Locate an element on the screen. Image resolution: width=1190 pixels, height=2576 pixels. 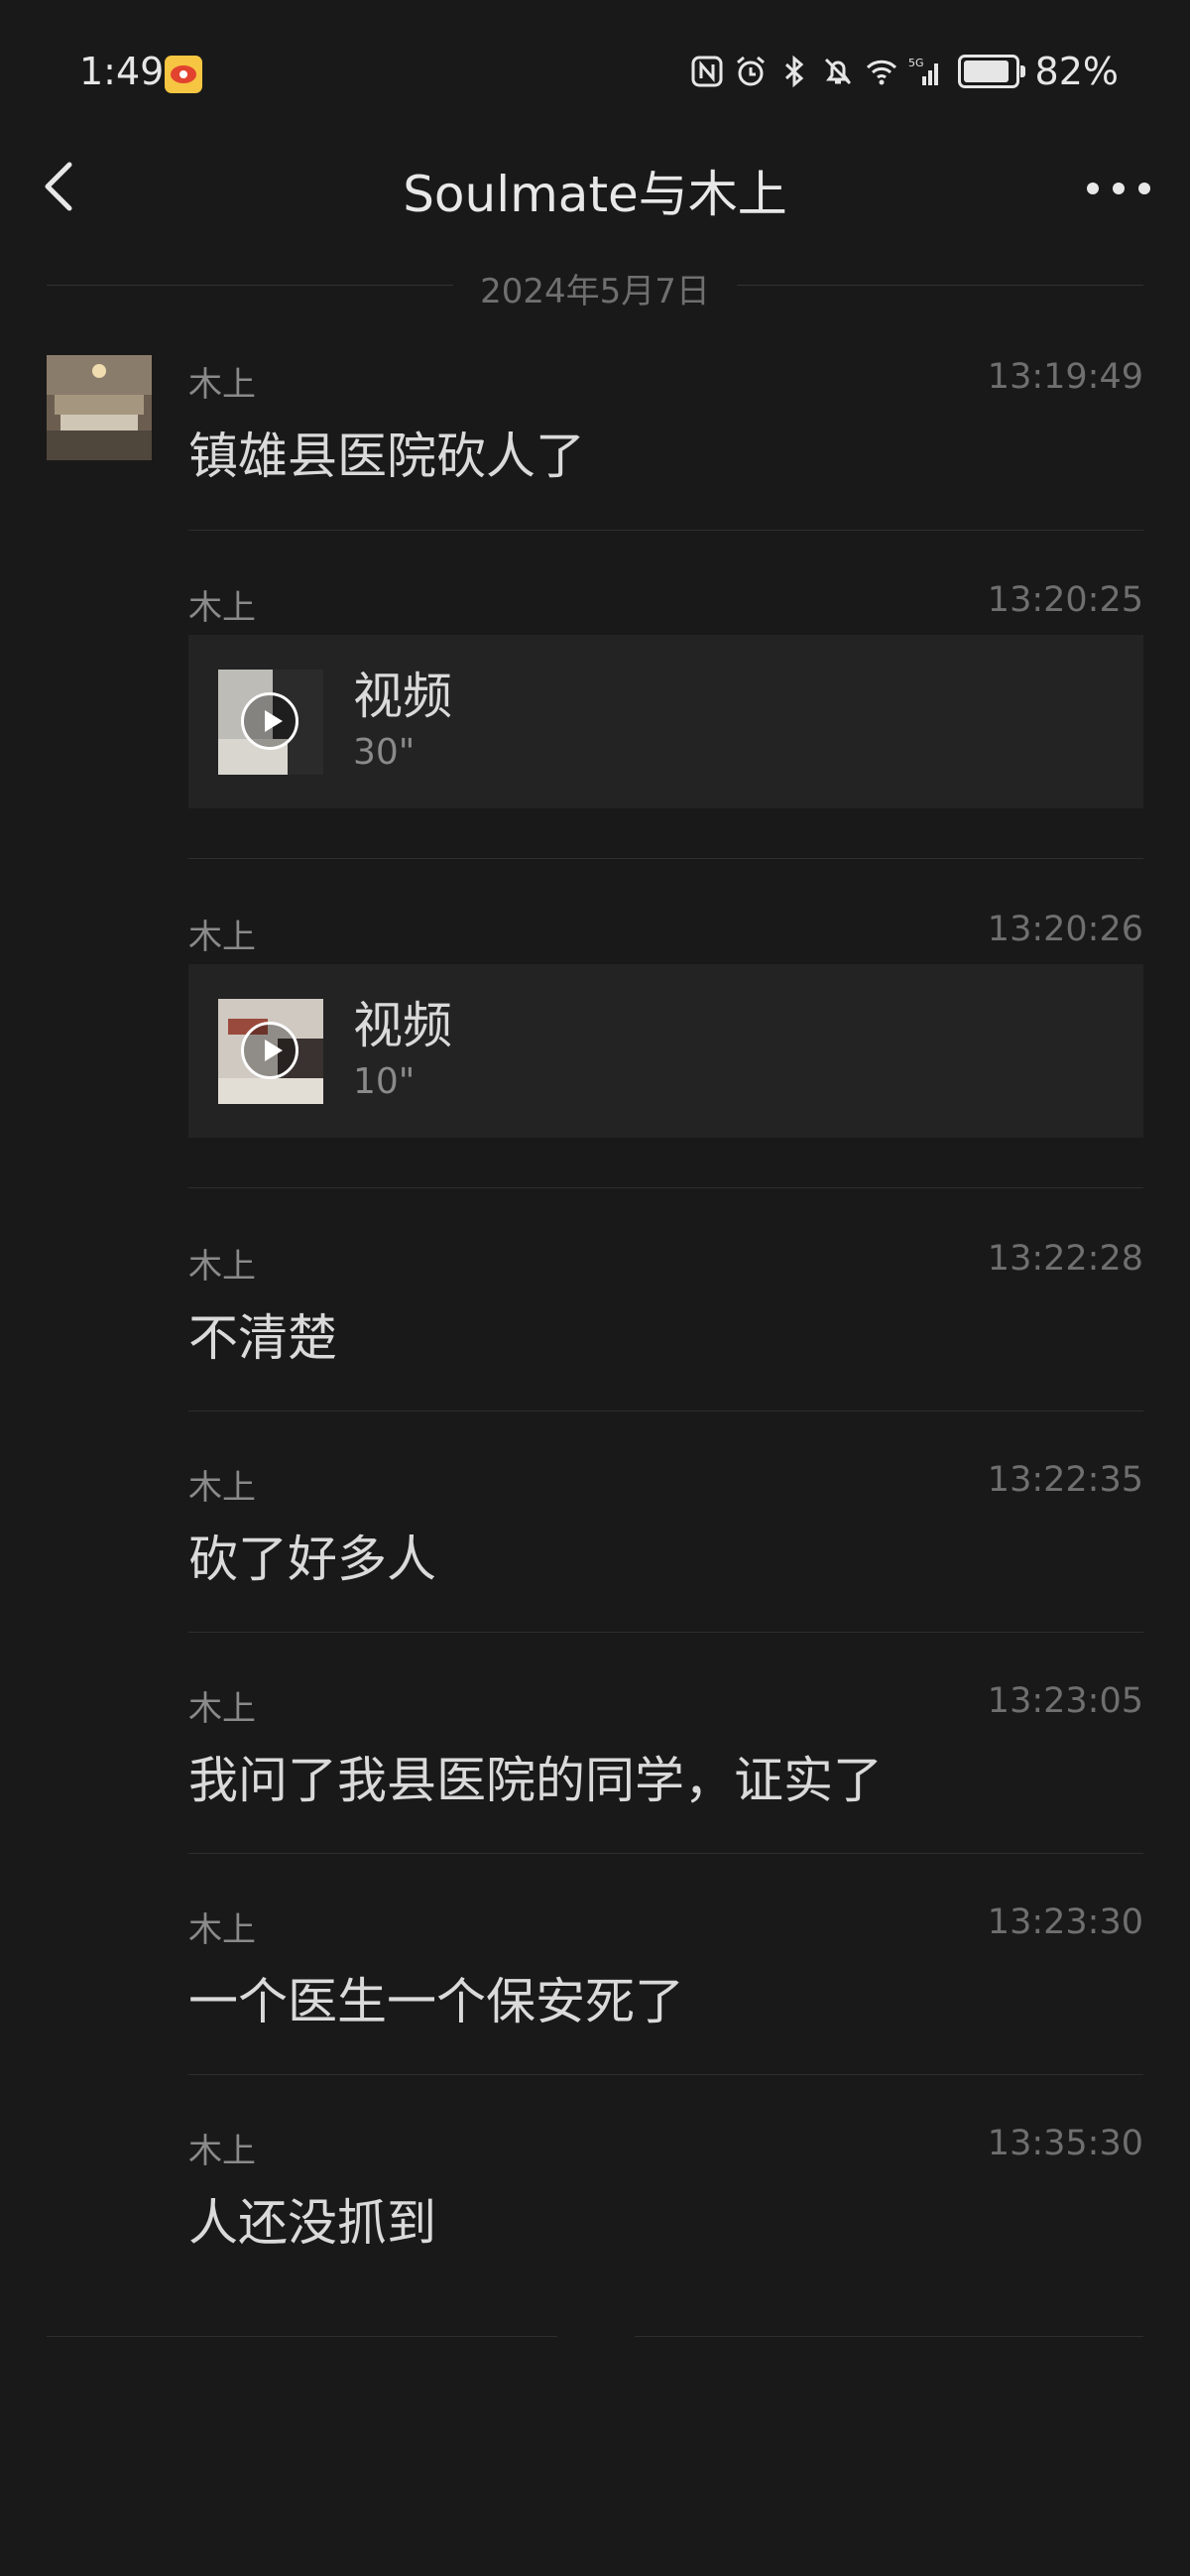
message-text: 镇雄县医院砍人了 is located at coordinates (386, 456).